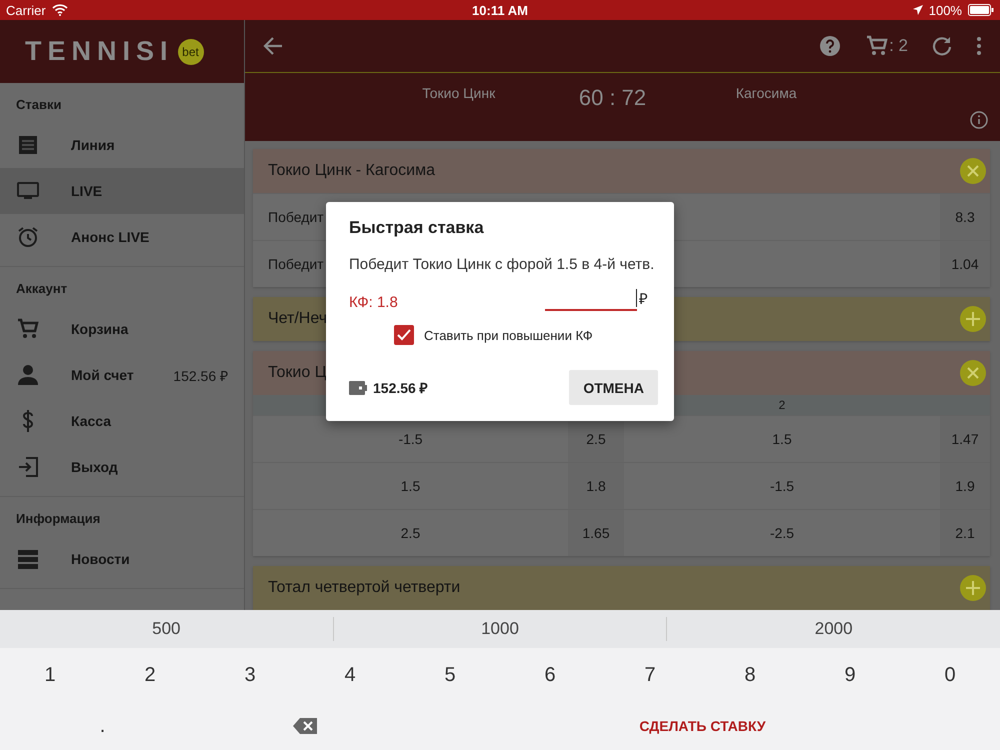  What do you see at coordinates (613, 98) in the screenshot?
I see `match-score: 60 : 72` at bounding box center [613, 98].